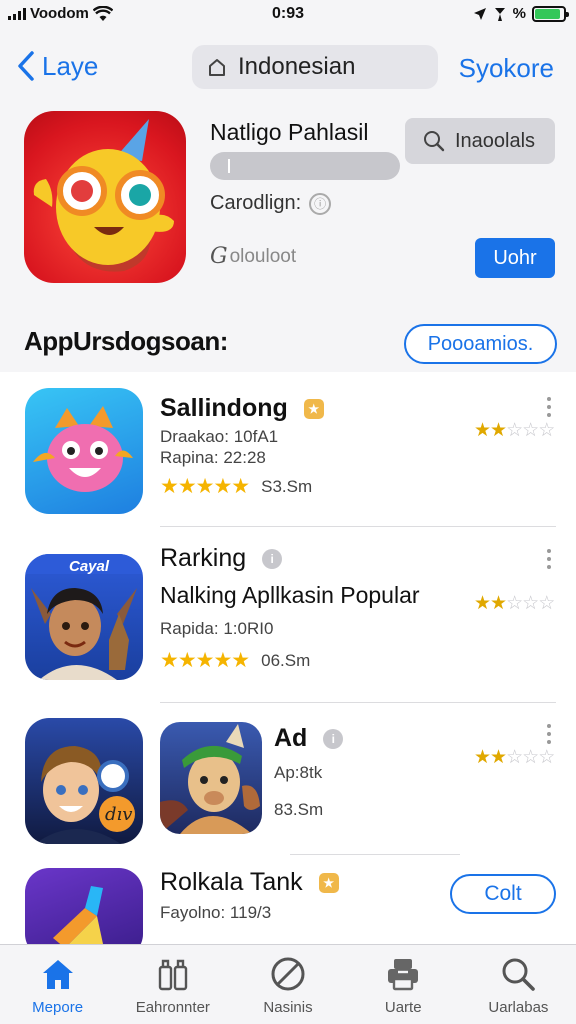 This screenshot has width=576, height=1024. I want to click on section-title: AppUrsdogsoan:, so click(126, 341).